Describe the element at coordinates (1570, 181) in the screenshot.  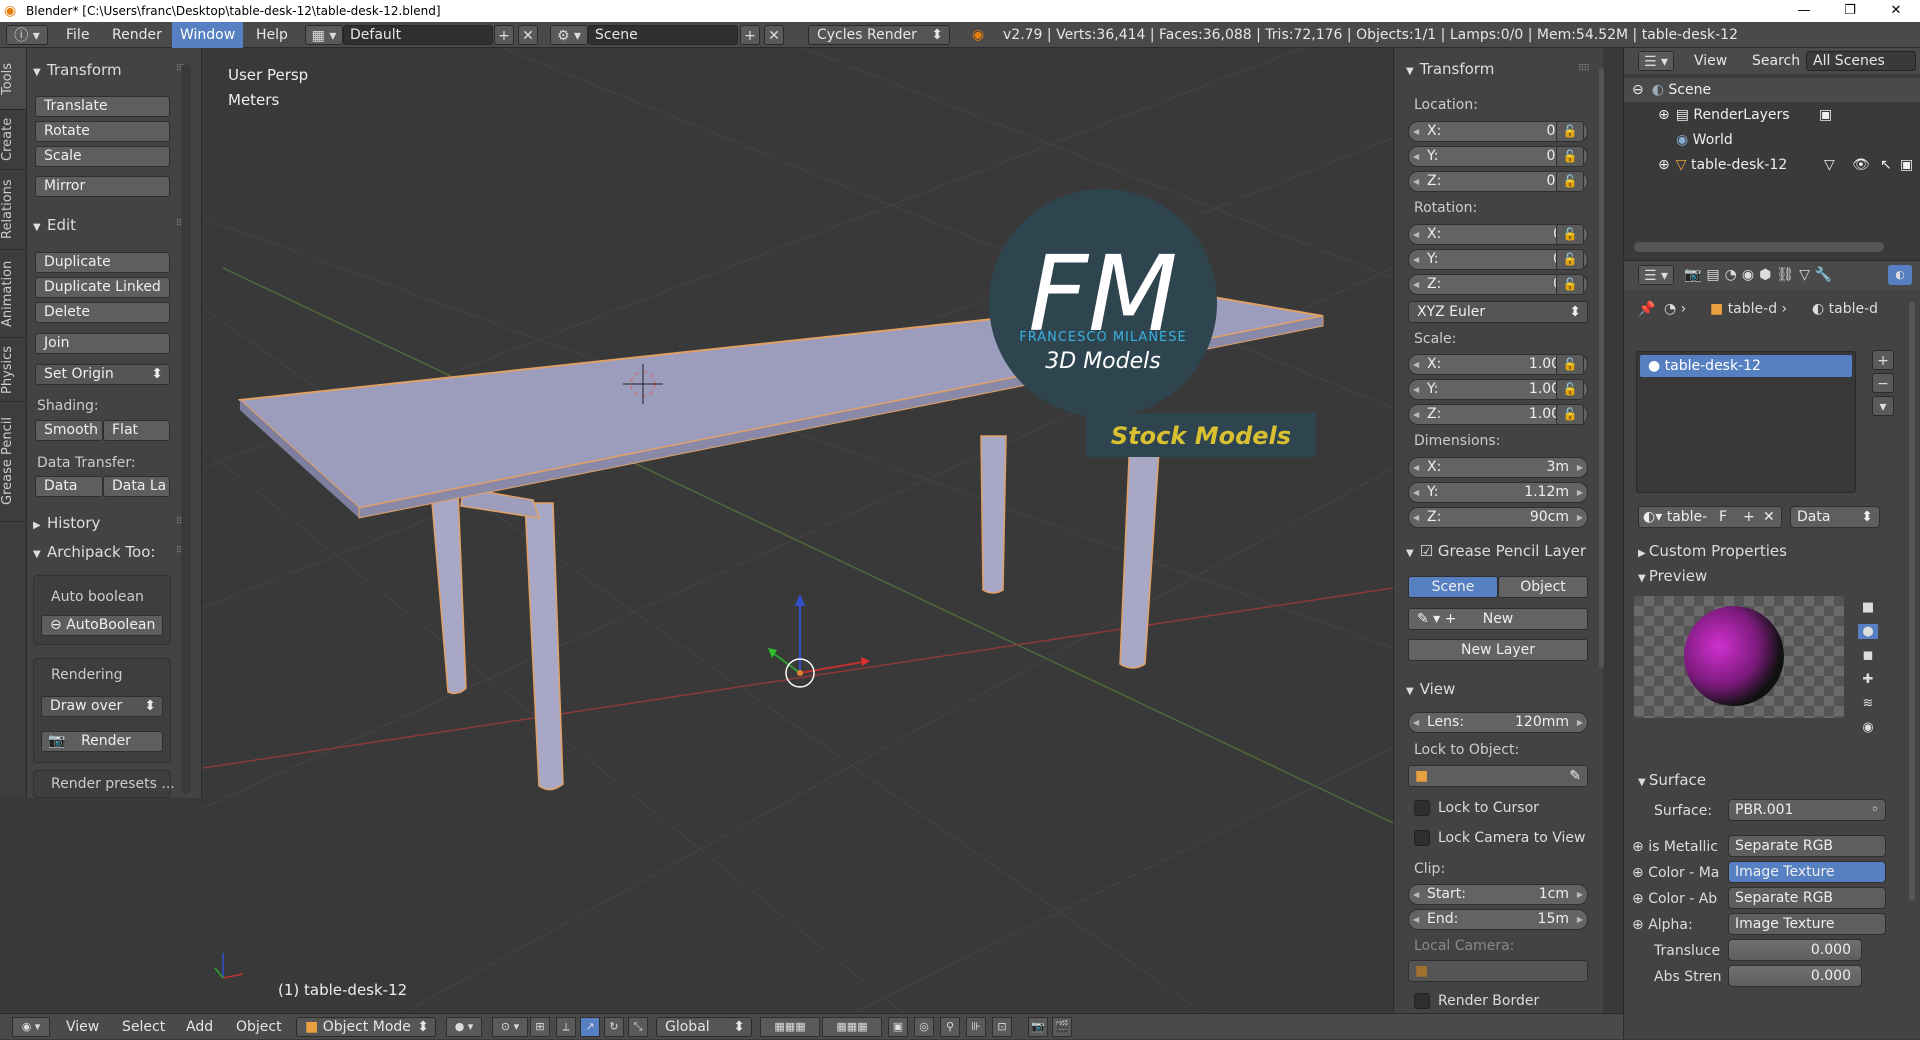
I see `lock-location-z-icon: 🔓` at that location.